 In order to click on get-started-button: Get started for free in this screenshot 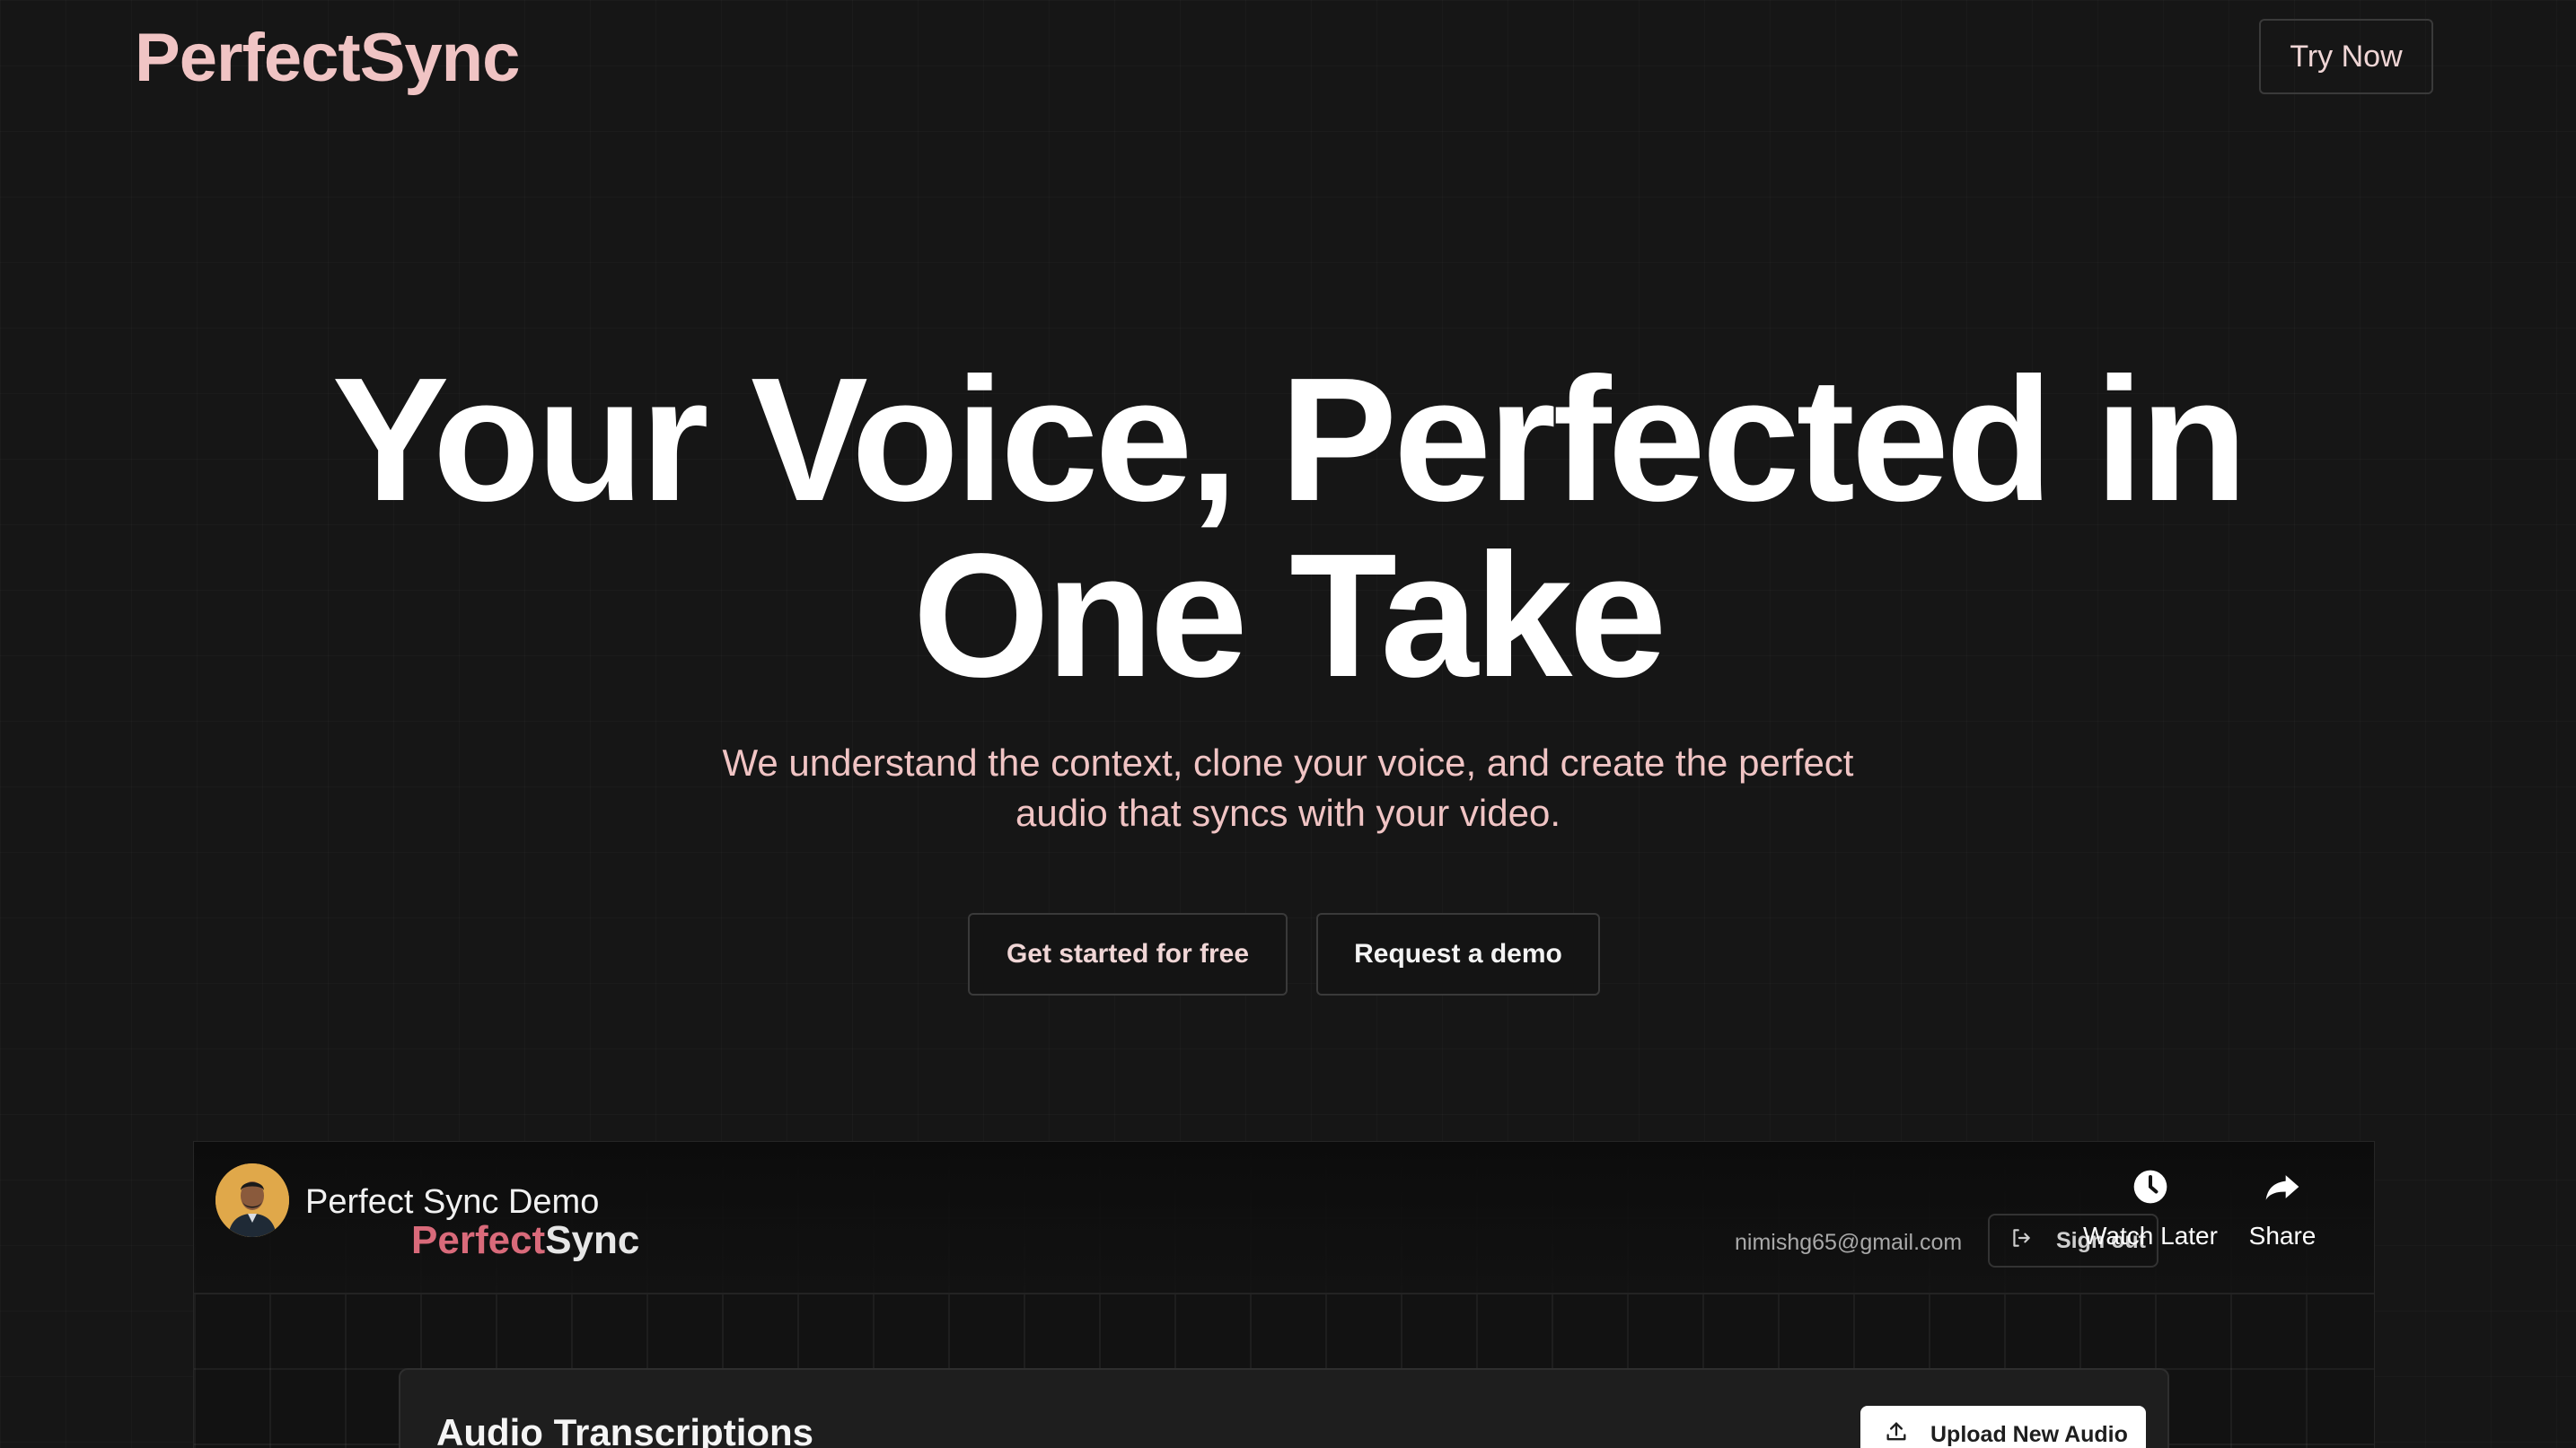, I will do `click(1128, 955)`.